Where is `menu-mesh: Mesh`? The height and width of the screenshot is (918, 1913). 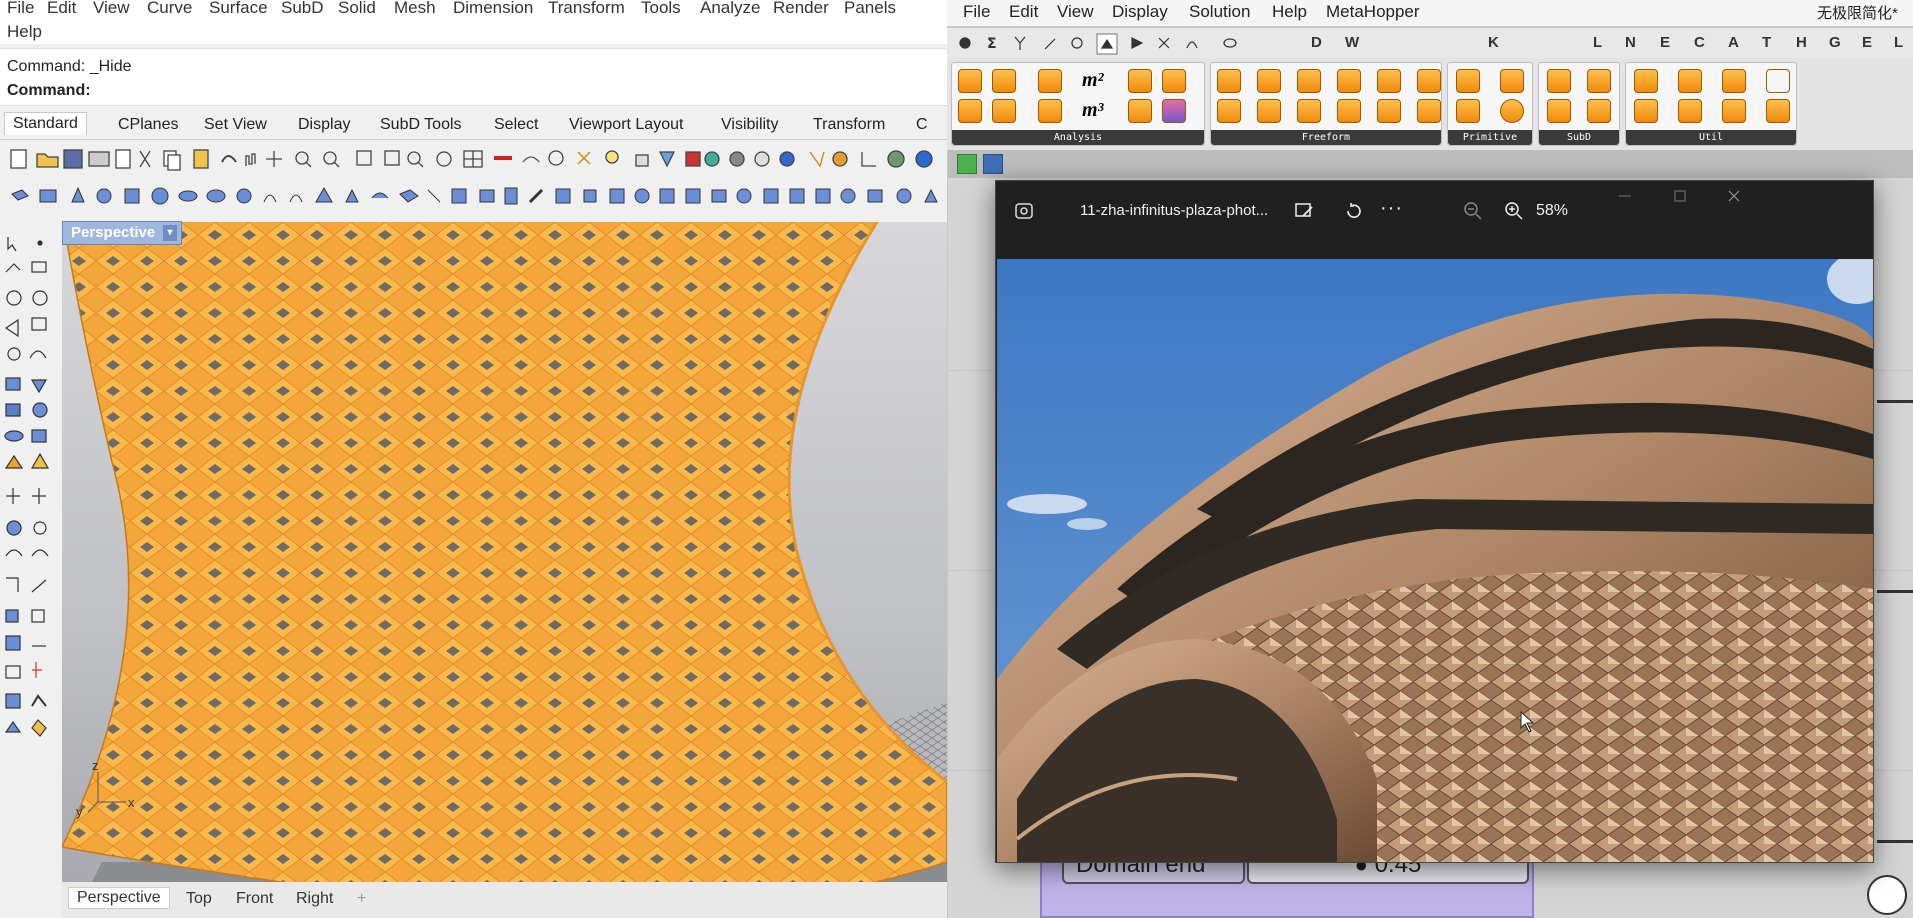 menu-mesh: Mesh is located at coordinates (415, 9).